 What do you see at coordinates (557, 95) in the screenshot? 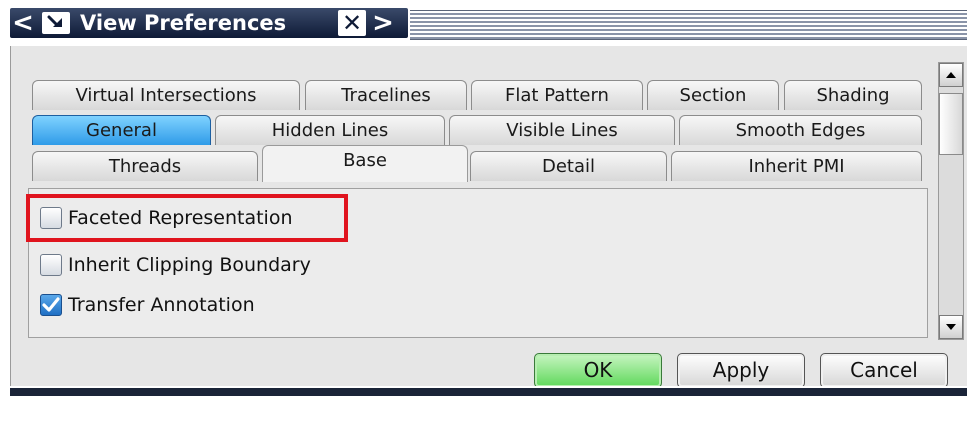
I see `tab-flat-pattern: Flat Pattern` at bounding box center [557, 95].